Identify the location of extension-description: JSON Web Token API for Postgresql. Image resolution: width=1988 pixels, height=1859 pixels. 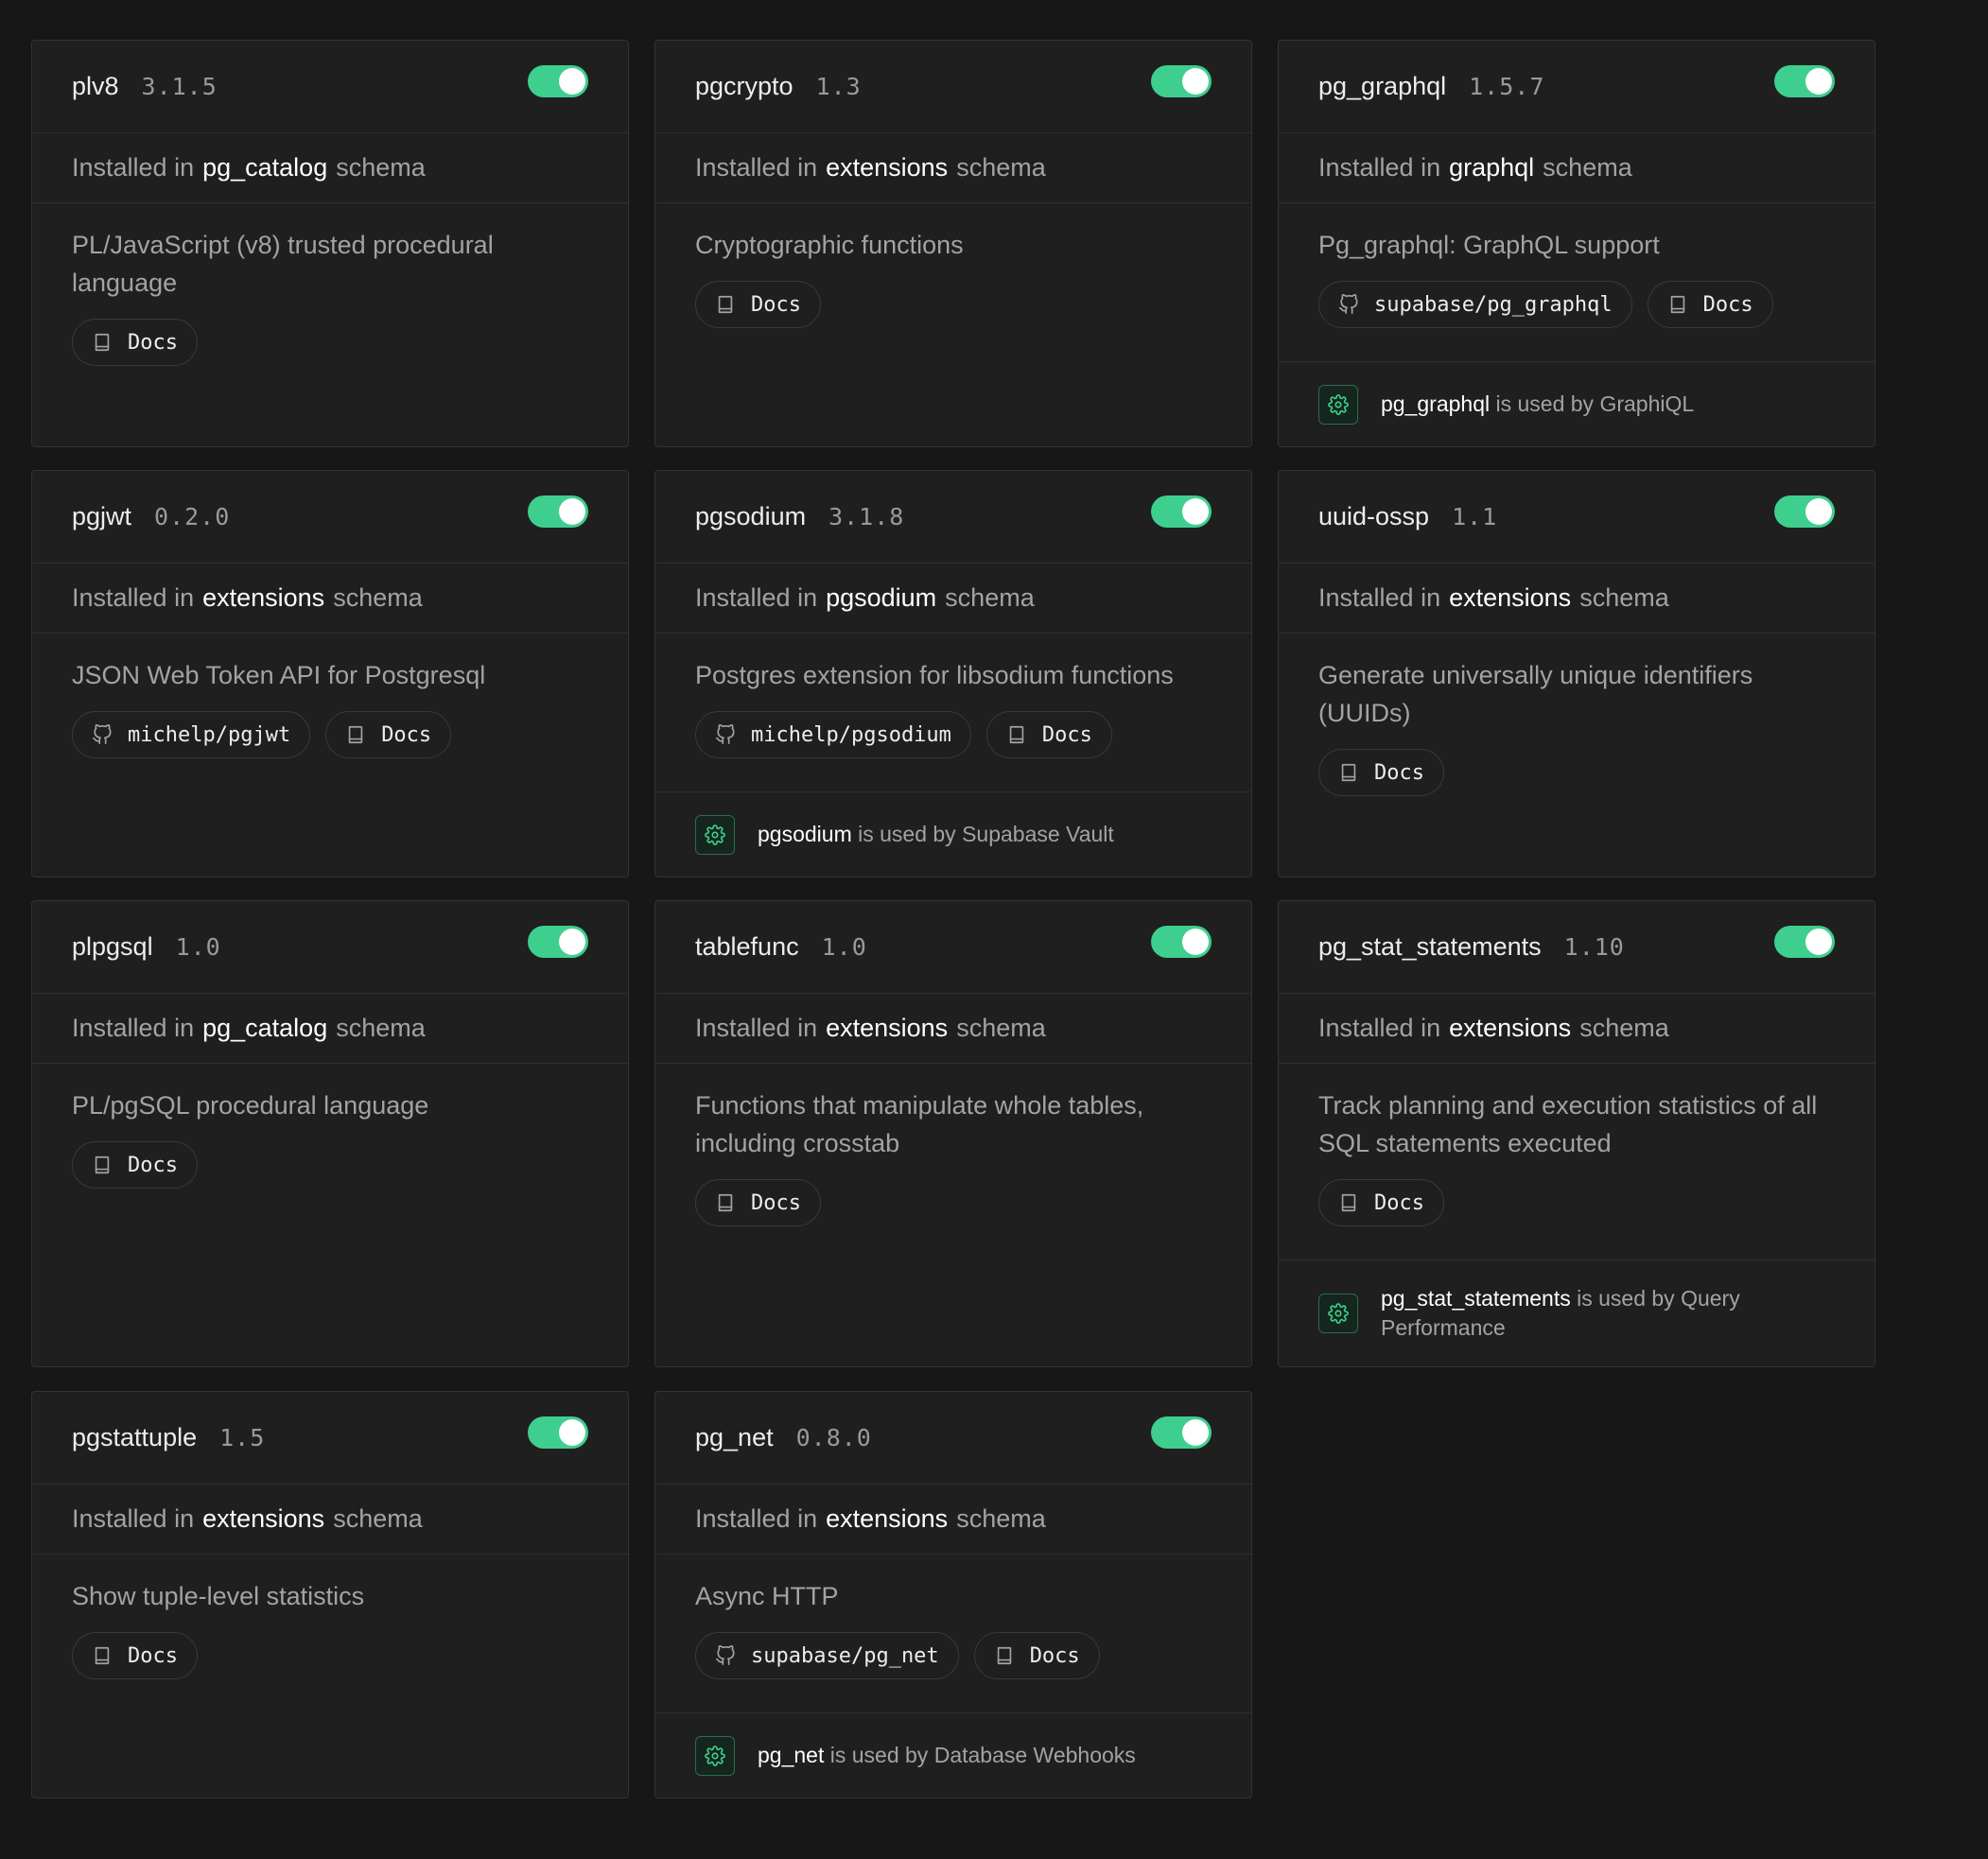
(279, 675).